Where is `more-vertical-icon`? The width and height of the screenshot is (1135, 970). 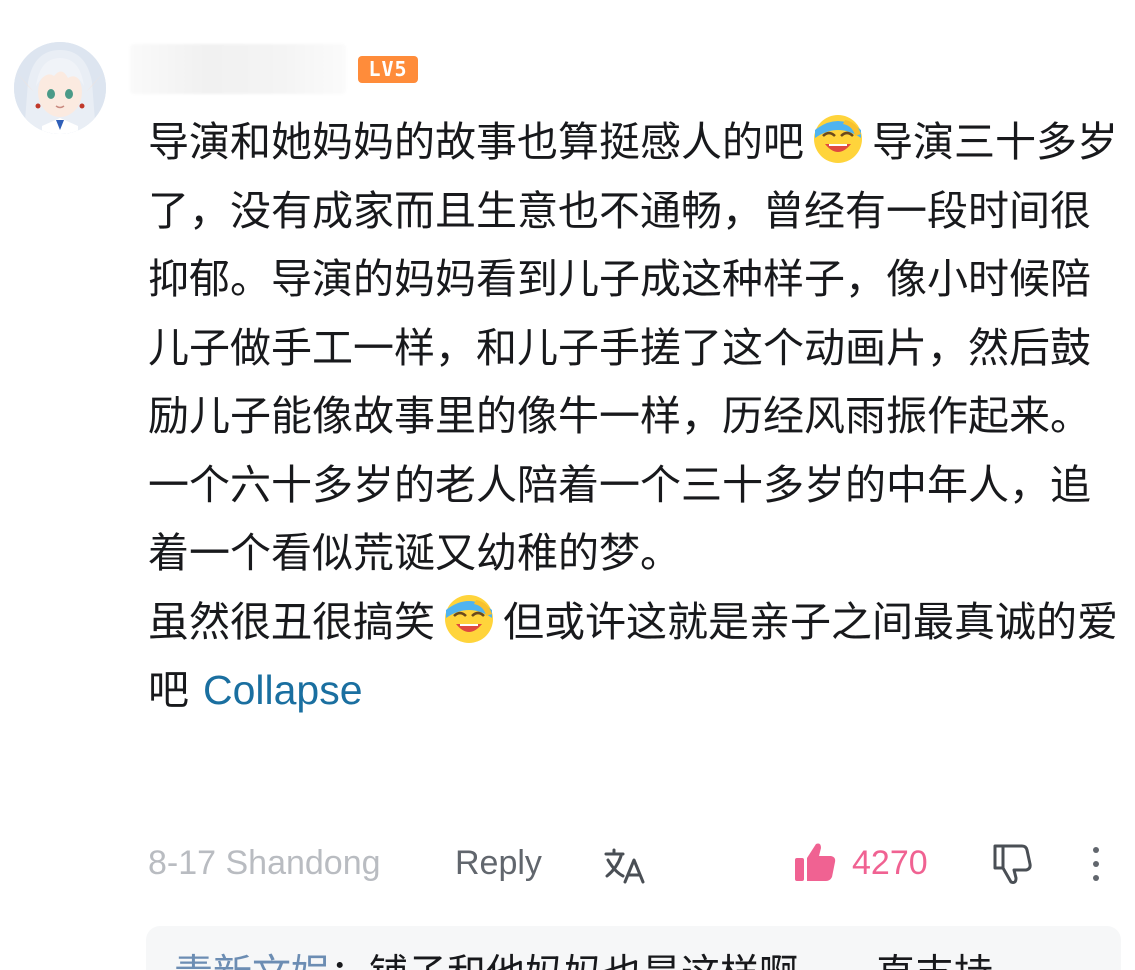
more-vertical-icon is located at coordinates (1096, 864).